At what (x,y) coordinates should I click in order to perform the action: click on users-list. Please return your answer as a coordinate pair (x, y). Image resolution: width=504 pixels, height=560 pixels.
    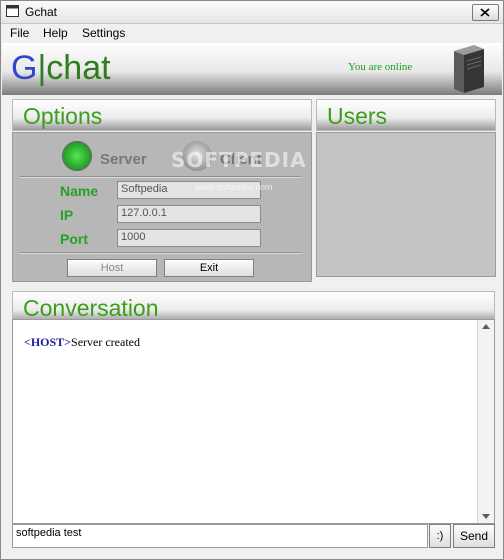
    Looking at the image, I should click on (406, 204).